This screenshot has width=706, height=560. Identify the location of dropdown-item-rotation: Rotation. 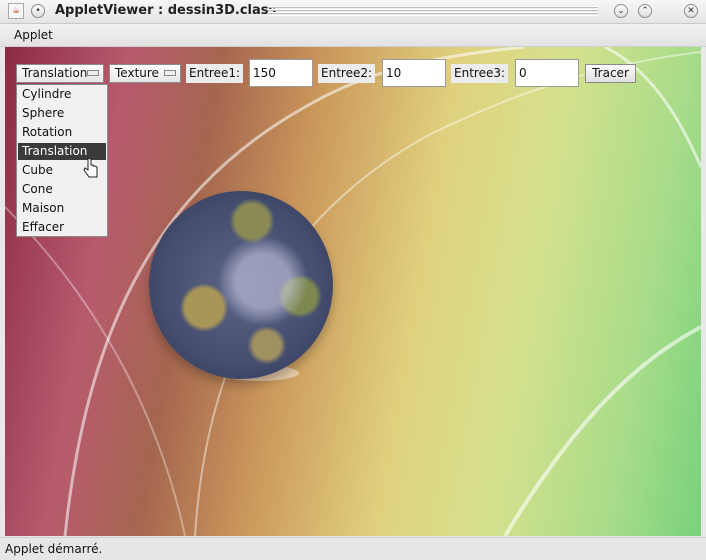
(62, 132).